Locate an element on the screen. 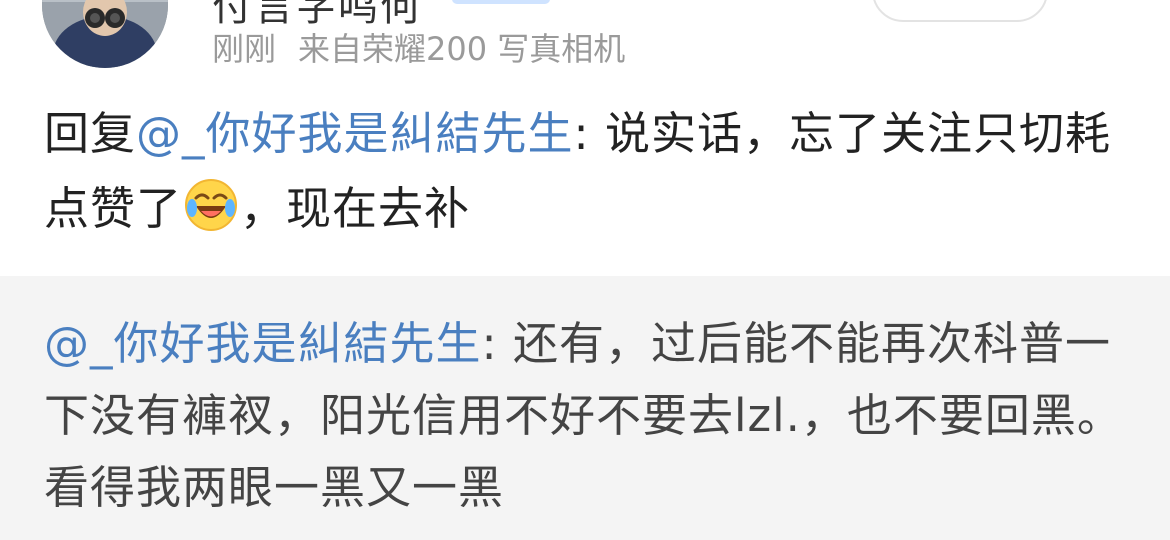  post-time: 刚刚 is located at coordinates (244, 49).